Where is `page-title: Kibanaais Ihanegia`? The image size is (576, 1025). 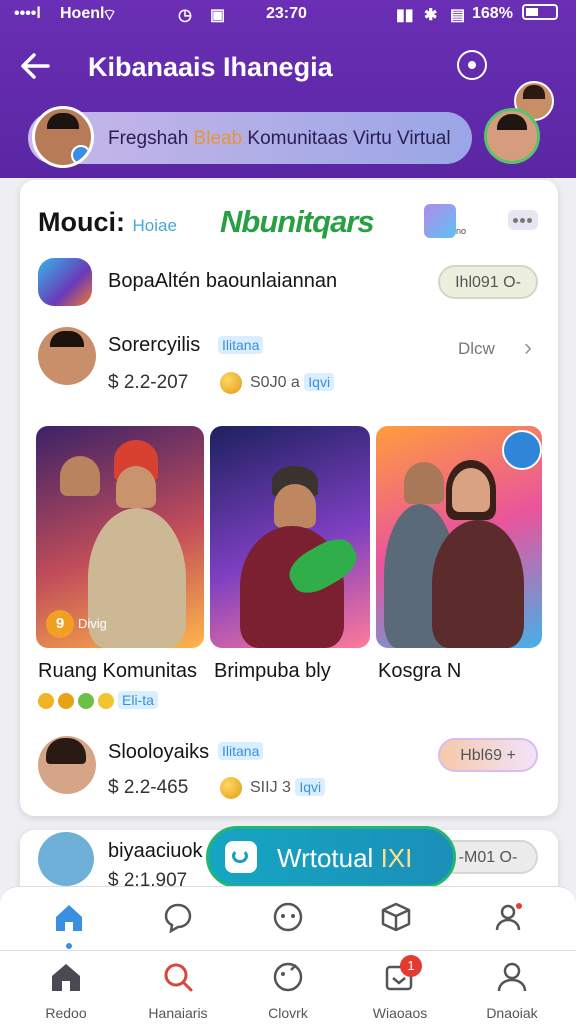 page-title: Kibanaais Ihanegia is located at coordinates (210, 67).